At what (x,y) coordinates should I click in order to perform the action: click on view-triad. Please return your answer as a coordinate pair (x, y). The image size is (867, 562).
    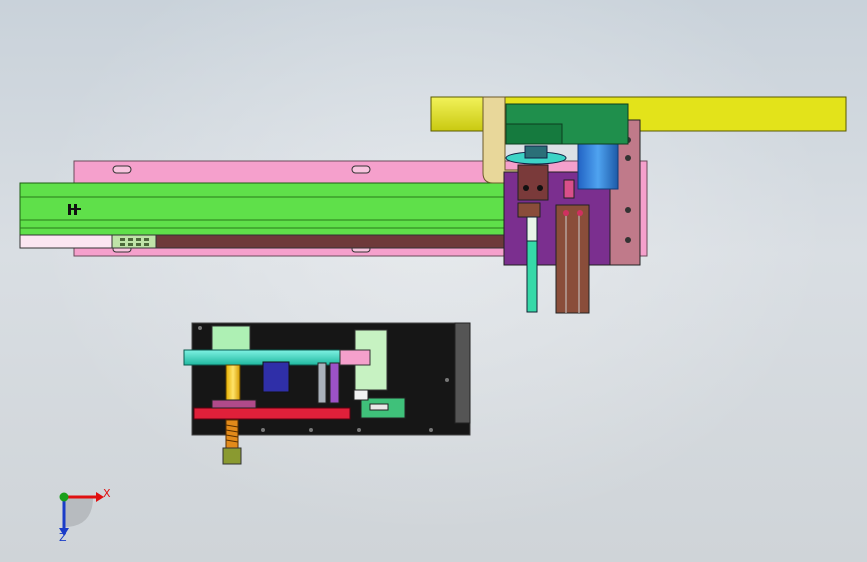
    Looking at the image, I should click on (81, 514).